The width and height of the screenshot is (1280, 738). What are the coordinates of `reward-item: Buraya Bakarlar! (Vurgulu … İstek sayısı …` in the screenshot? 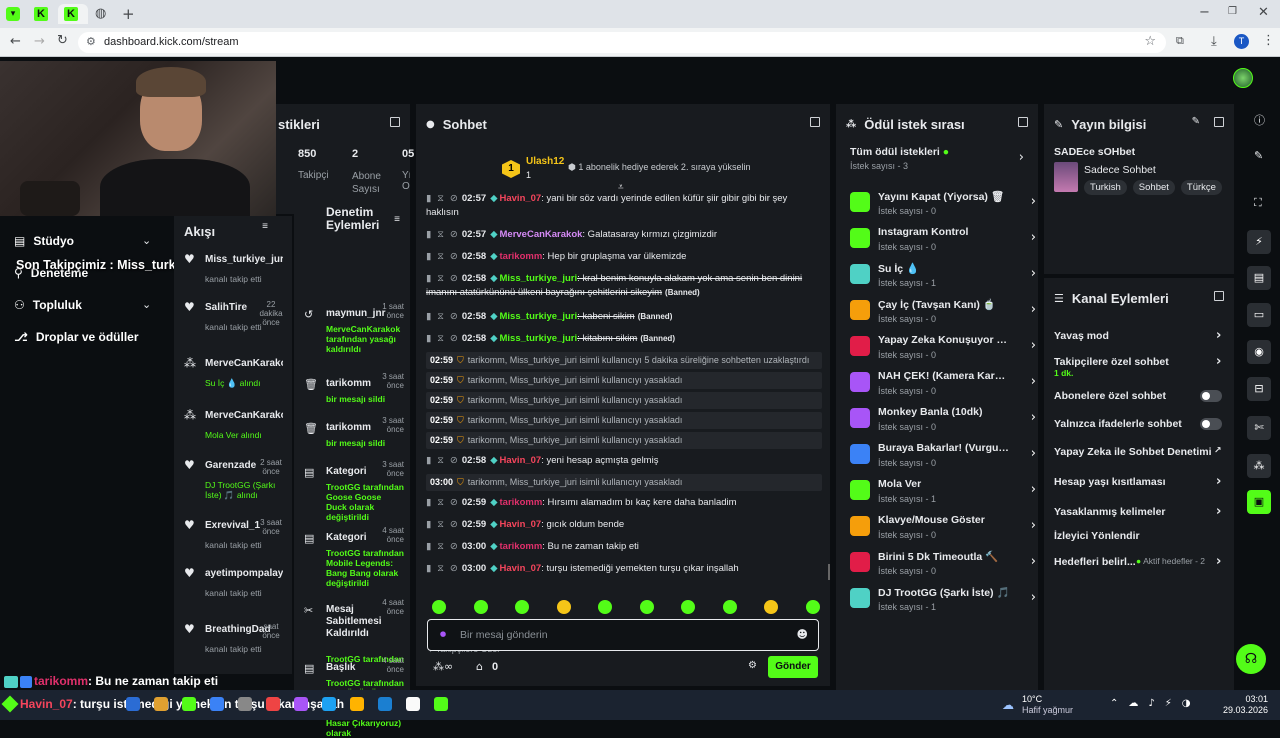 It's located at (943, 457).